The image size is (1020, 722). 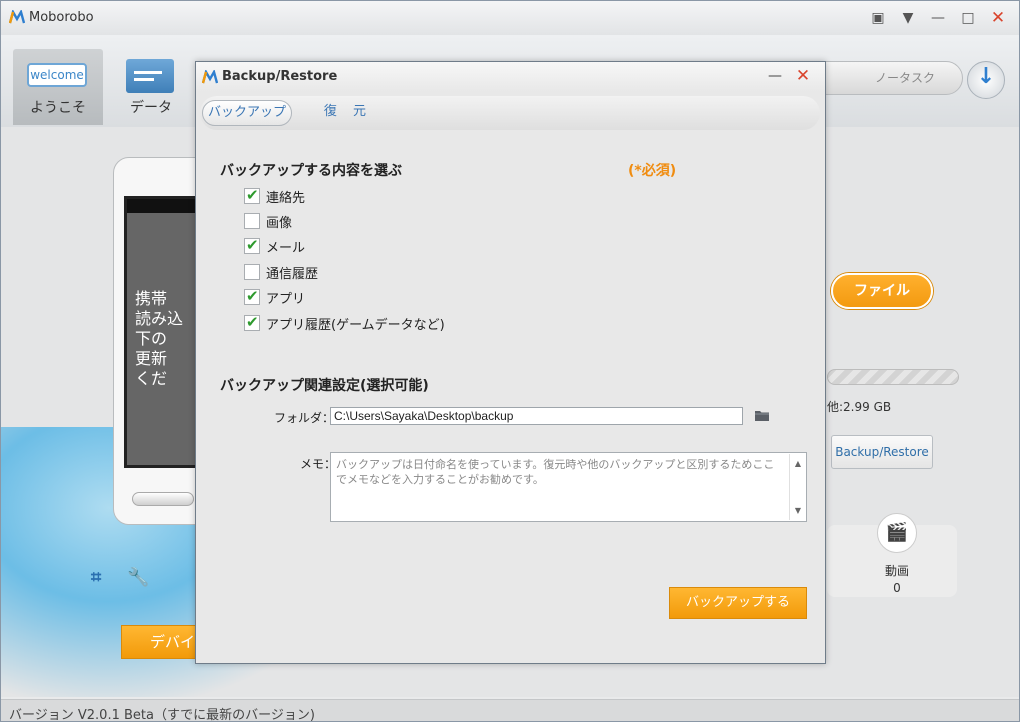 What do you see at coordinates (510, 113) in the screenshot?
I see `dialog-tabs: バックアップ 復 元` at bounding box center [510, 113].